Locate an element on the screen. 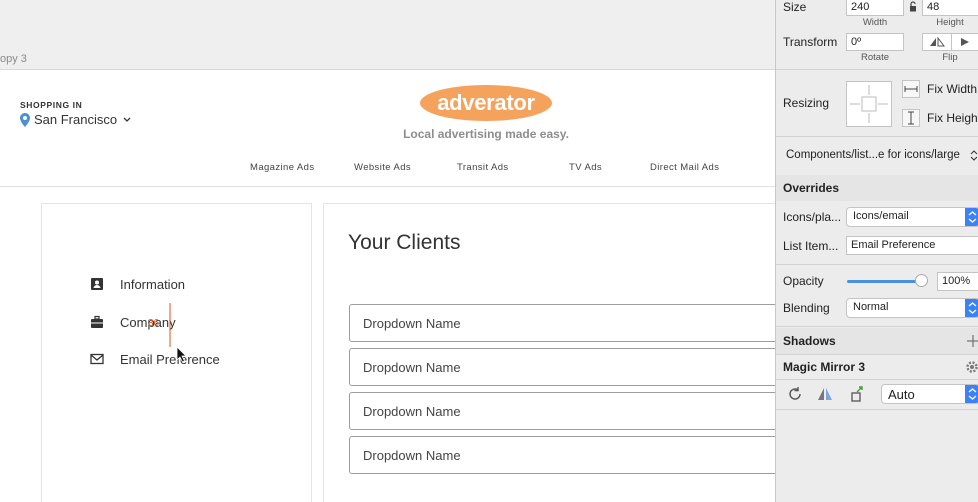 Image resolution: width=978 pixels, height=502 pixels. contact-card-icon is located at coordinates (97, 284).